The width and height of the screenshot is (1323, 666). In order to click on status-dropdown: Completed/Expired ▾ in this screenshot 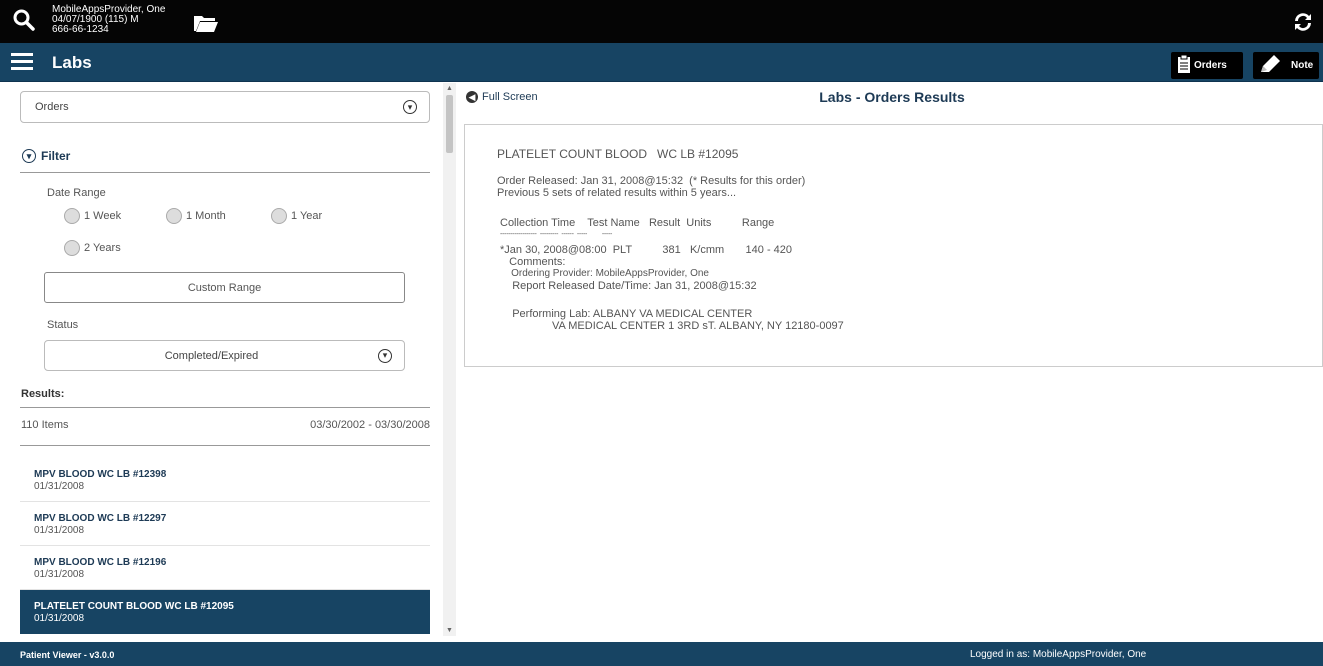, I will do `click(224, 355)`.